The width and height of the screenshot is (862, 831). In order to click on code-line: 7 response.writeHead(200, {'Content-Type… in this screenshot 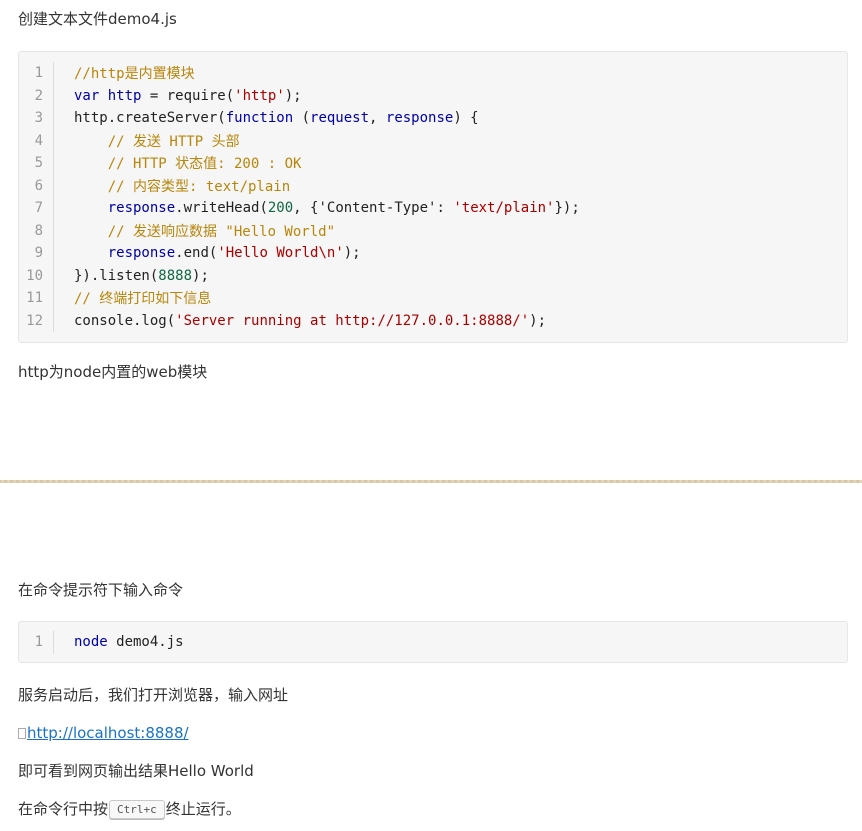, I will do `click(433, 208)`.